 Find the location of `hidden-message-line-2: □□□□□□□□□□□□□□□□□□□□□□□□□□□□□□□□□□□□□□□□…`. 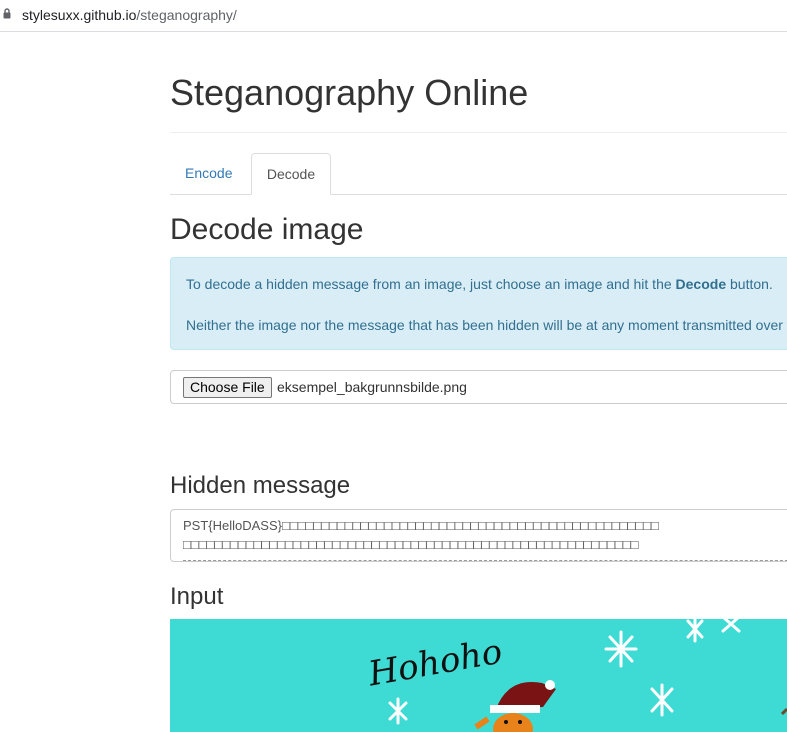

hidden-message-line-2: □□□□□□□□□□□□□□□□□□□□□□□□□□□□□□□□□□□□□□□□… is located at coordinates (411, 544).